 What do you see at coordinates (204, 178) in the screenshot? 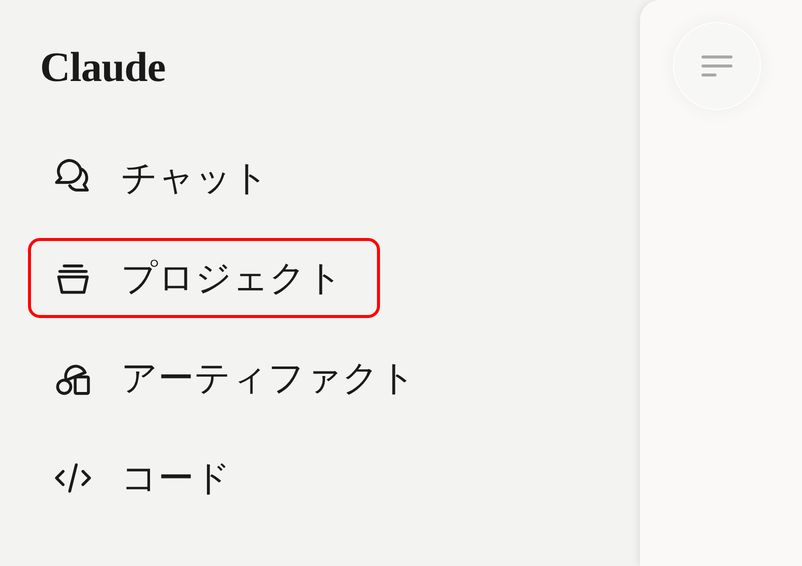
I see `nav-item: チャット` at bounding box center [204, 178].